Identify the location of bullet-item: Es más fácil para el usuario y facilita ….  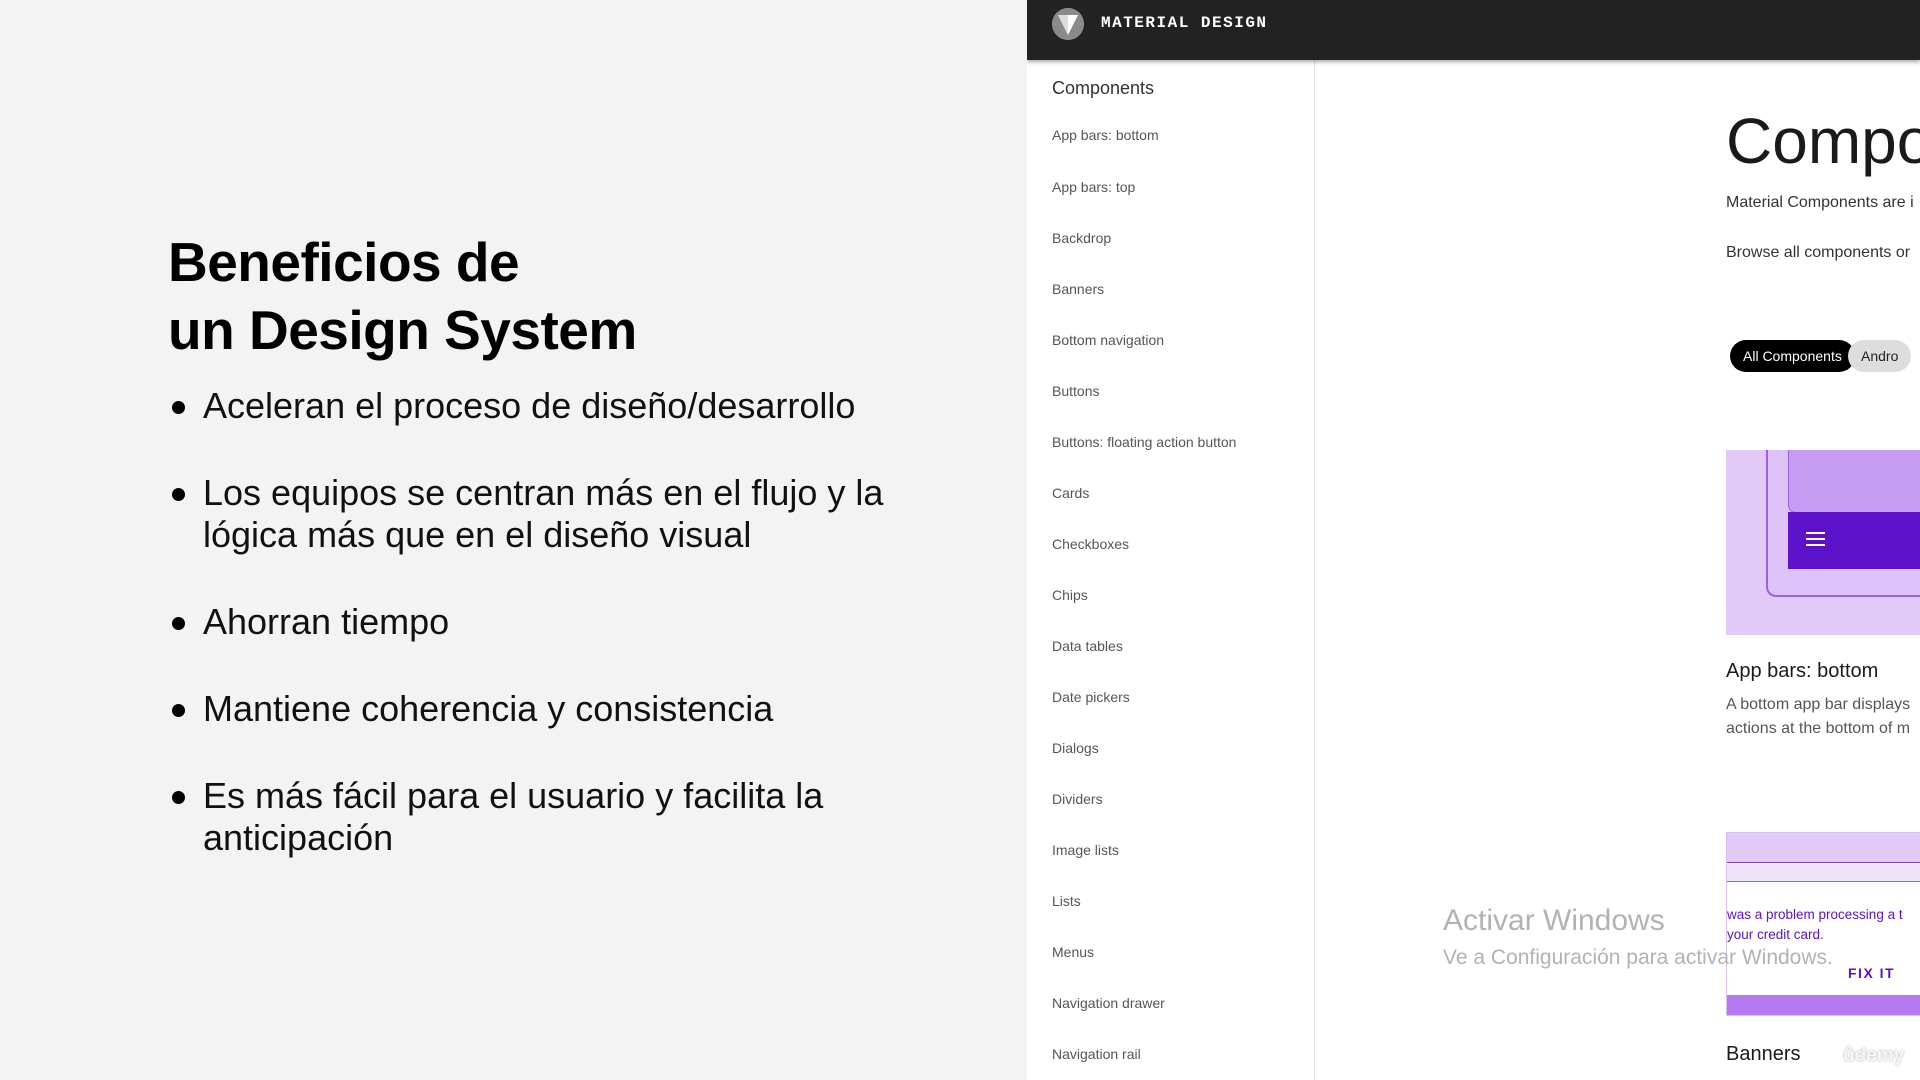
(538, 817).